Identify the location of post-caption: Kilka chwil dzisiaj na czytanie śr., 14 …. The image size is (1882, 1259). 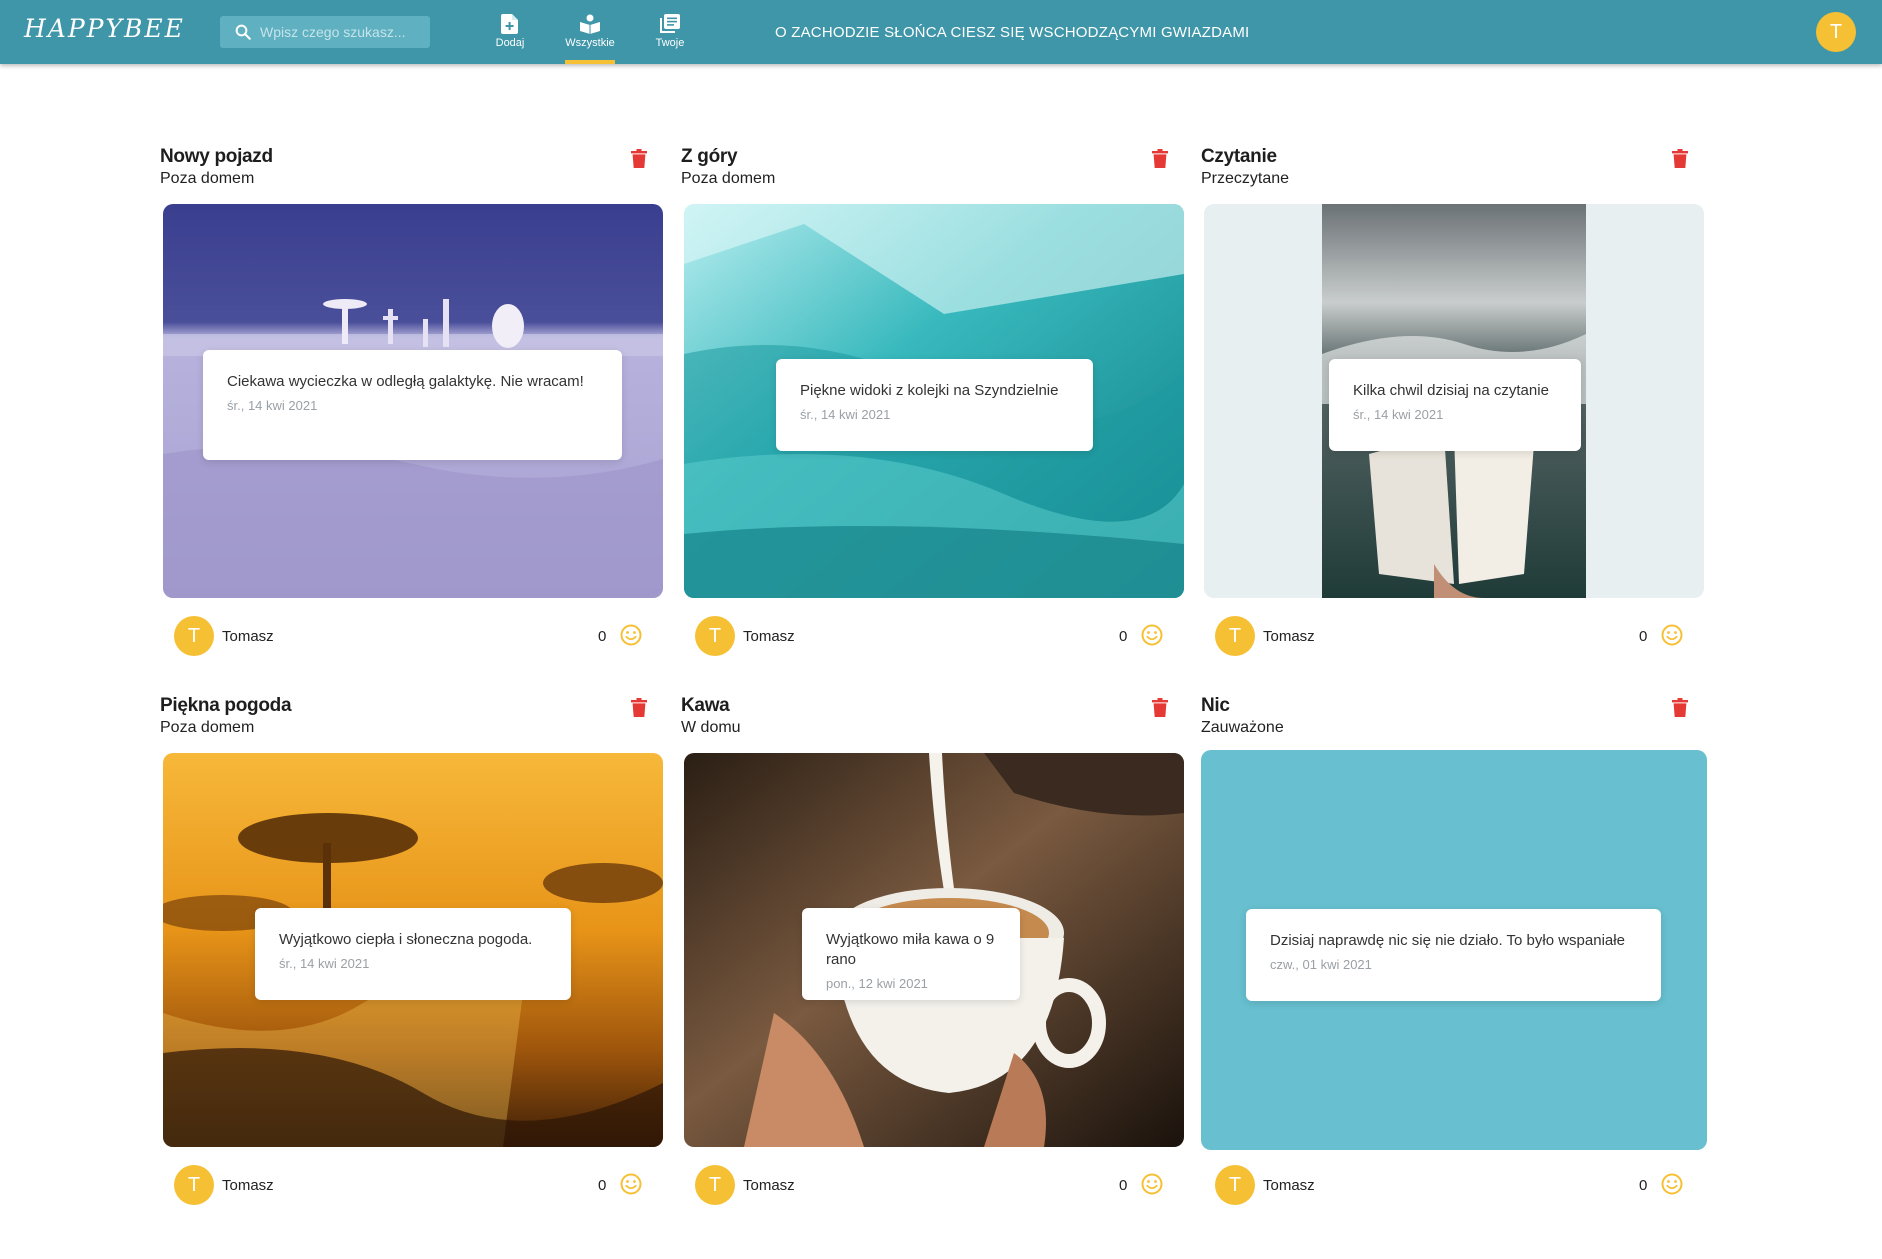
(1455, 405).